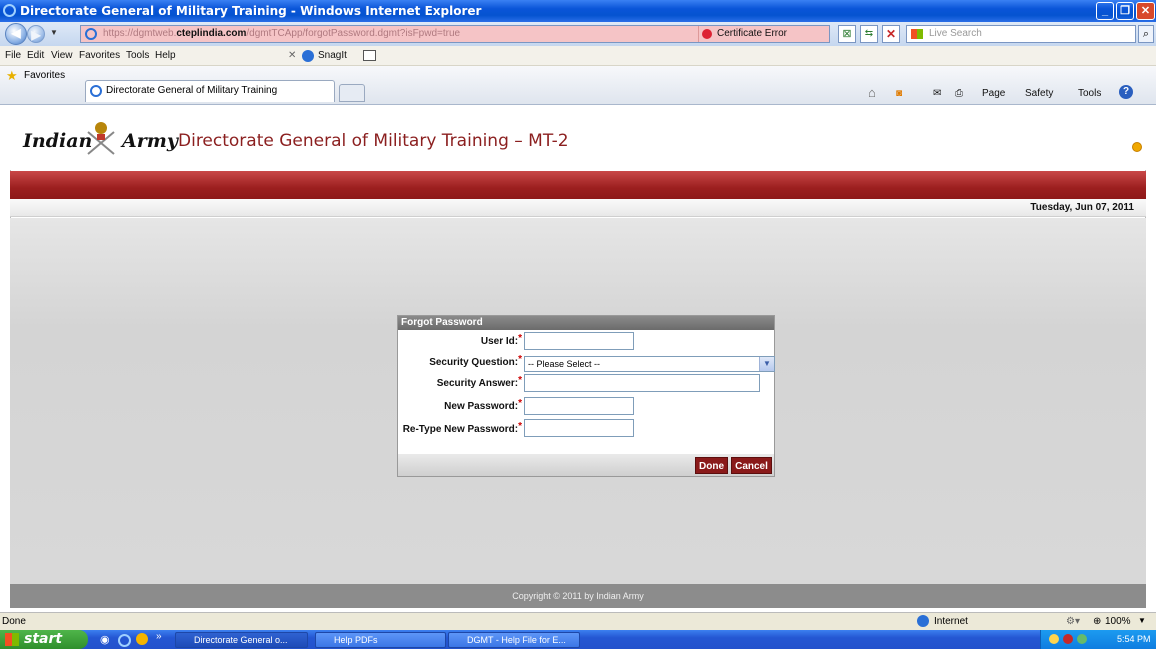 The height and width of the screenshot is (649, 1156). What do you see at coordinates (332, 55) in the screenshot?
I see `snagit-button: SnagIt` at bounding box center [332, 55].